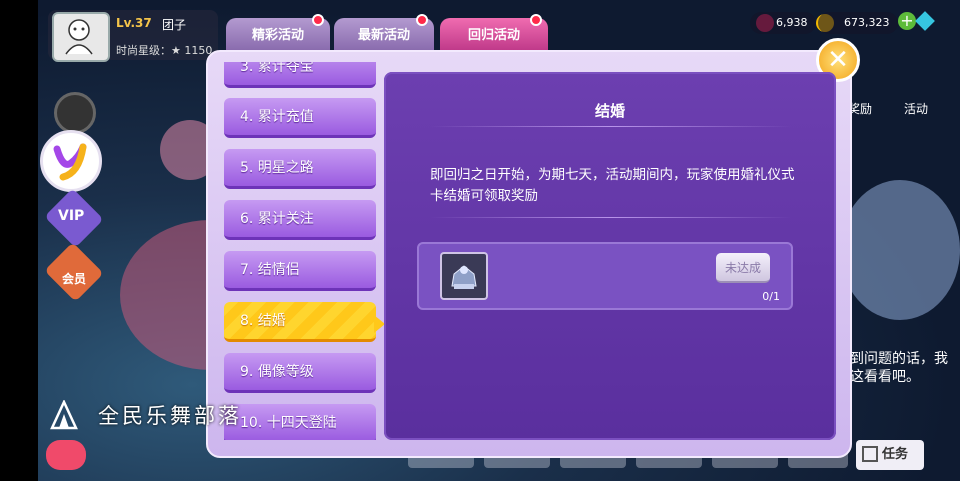  What do you see at coordinates (899, 368) in the screenshot?
I see `helper-tip-text: 到问题的话，我这看看吧。` at bounding box center [899, 368].